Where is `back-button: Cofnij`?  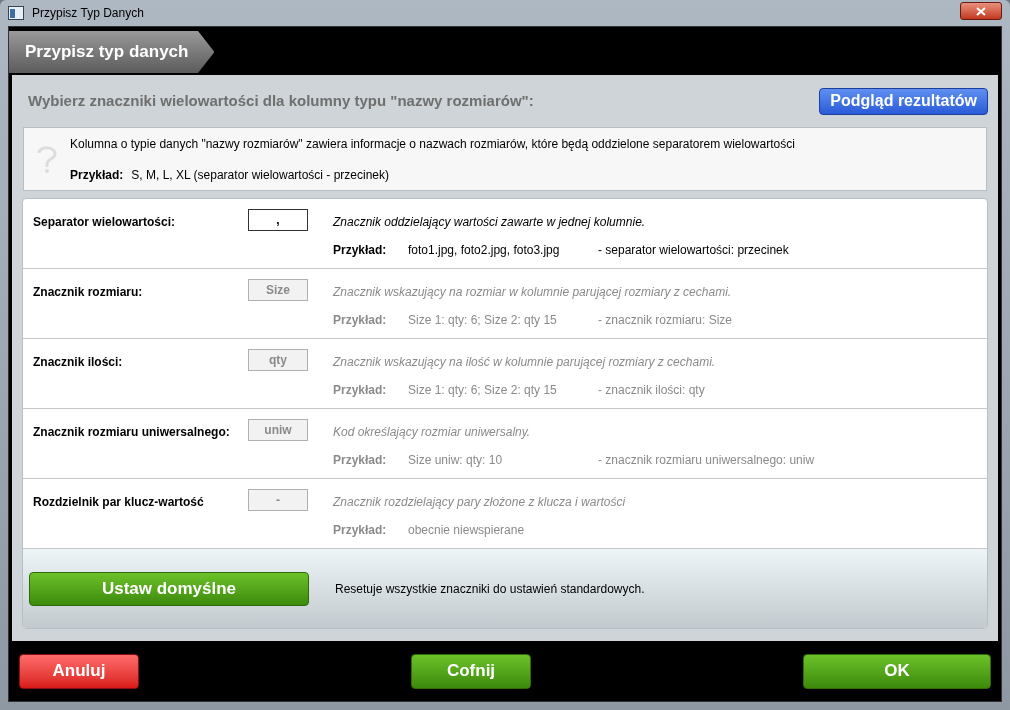 back-button: Cofnij is located at coordinates (471, 671).